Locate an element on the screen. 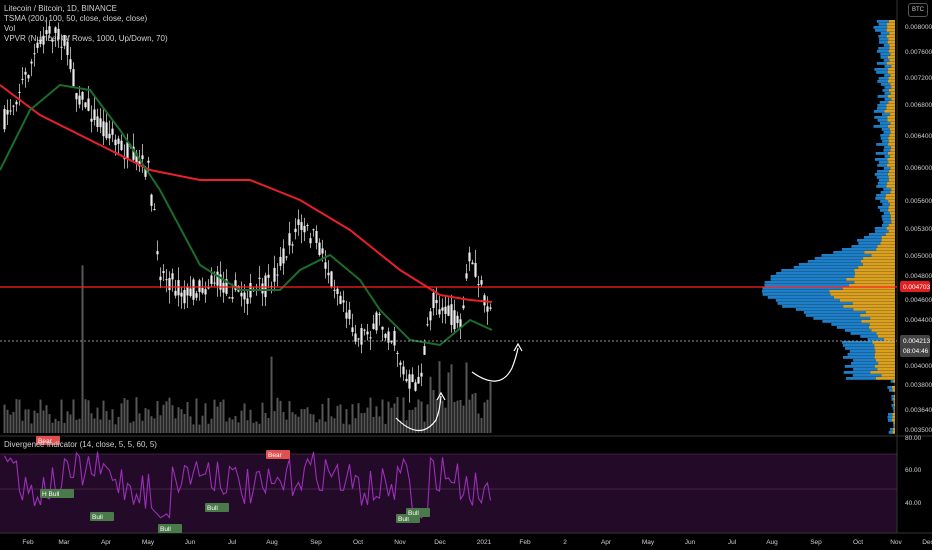 The image size is (932, 550). legend-vol: Vol is located at coordinates (86, 29).